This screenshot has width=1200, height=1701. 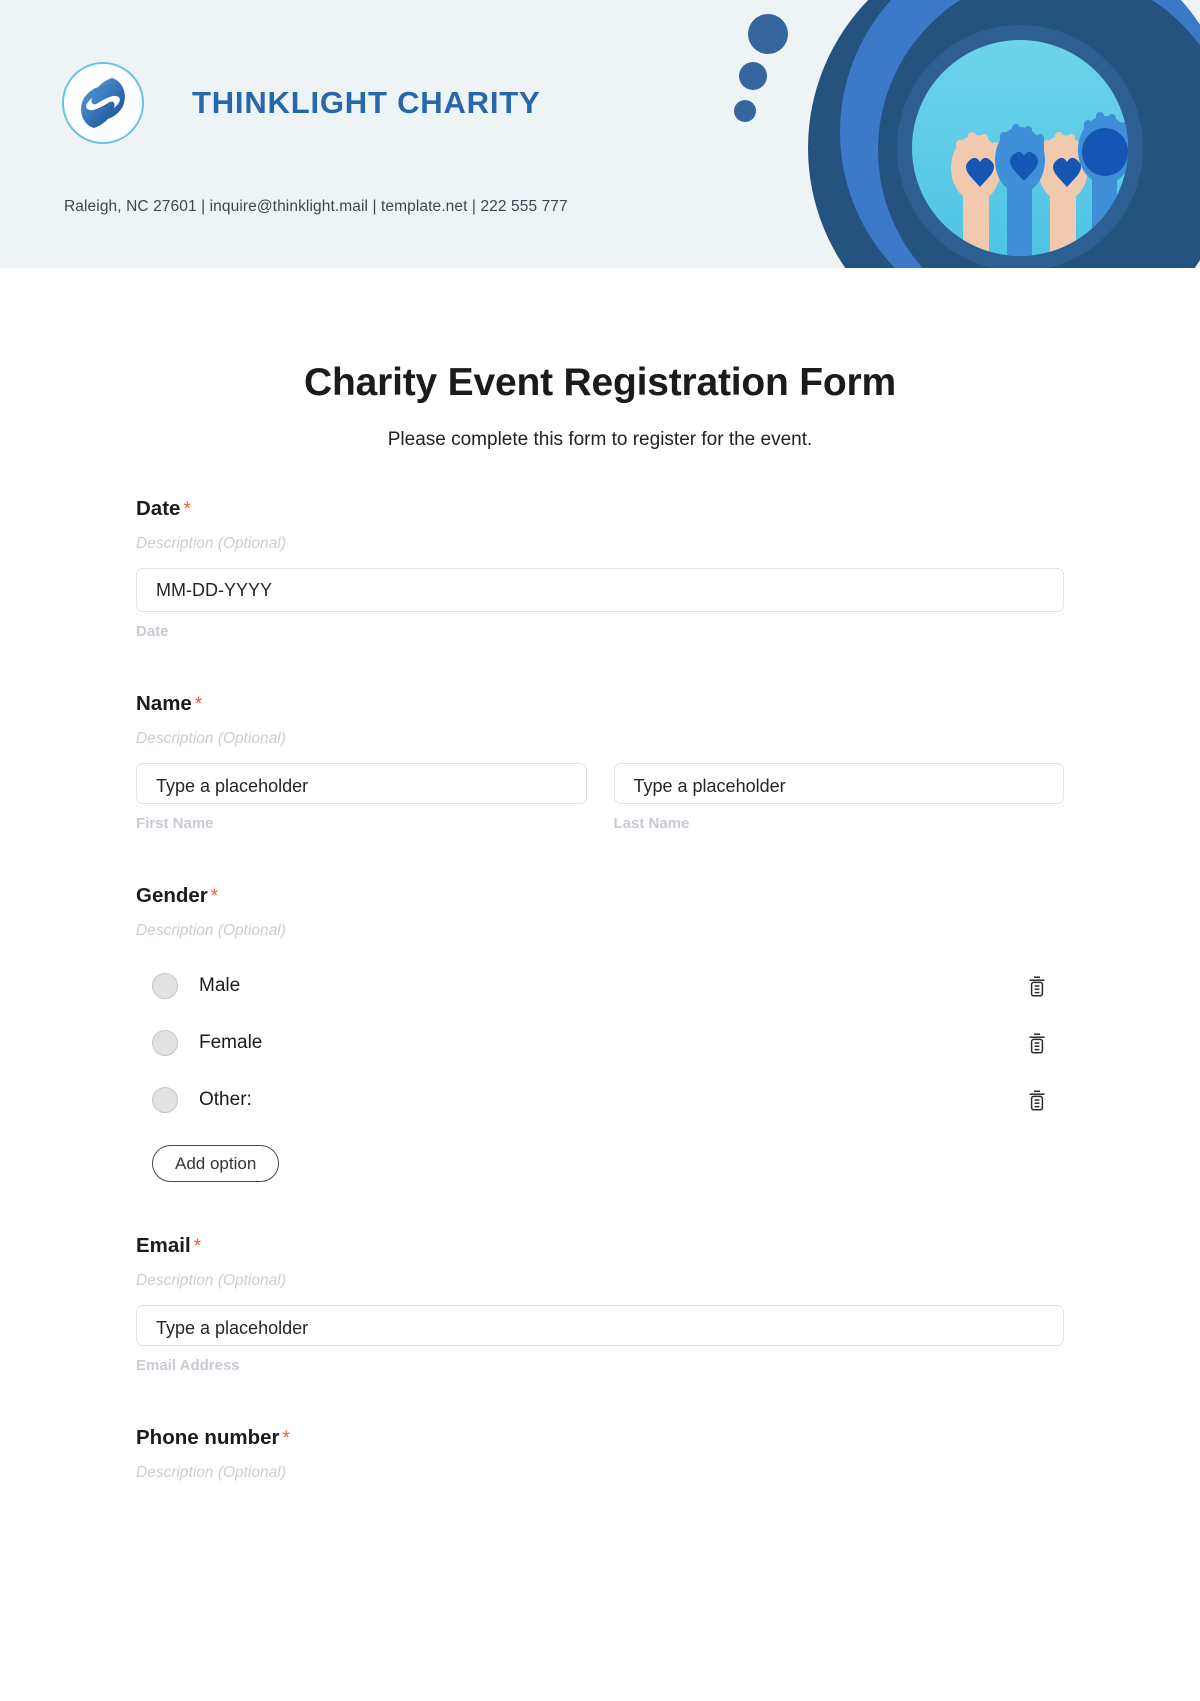 I want to click on radio-other, so click(x=165, y=1100).